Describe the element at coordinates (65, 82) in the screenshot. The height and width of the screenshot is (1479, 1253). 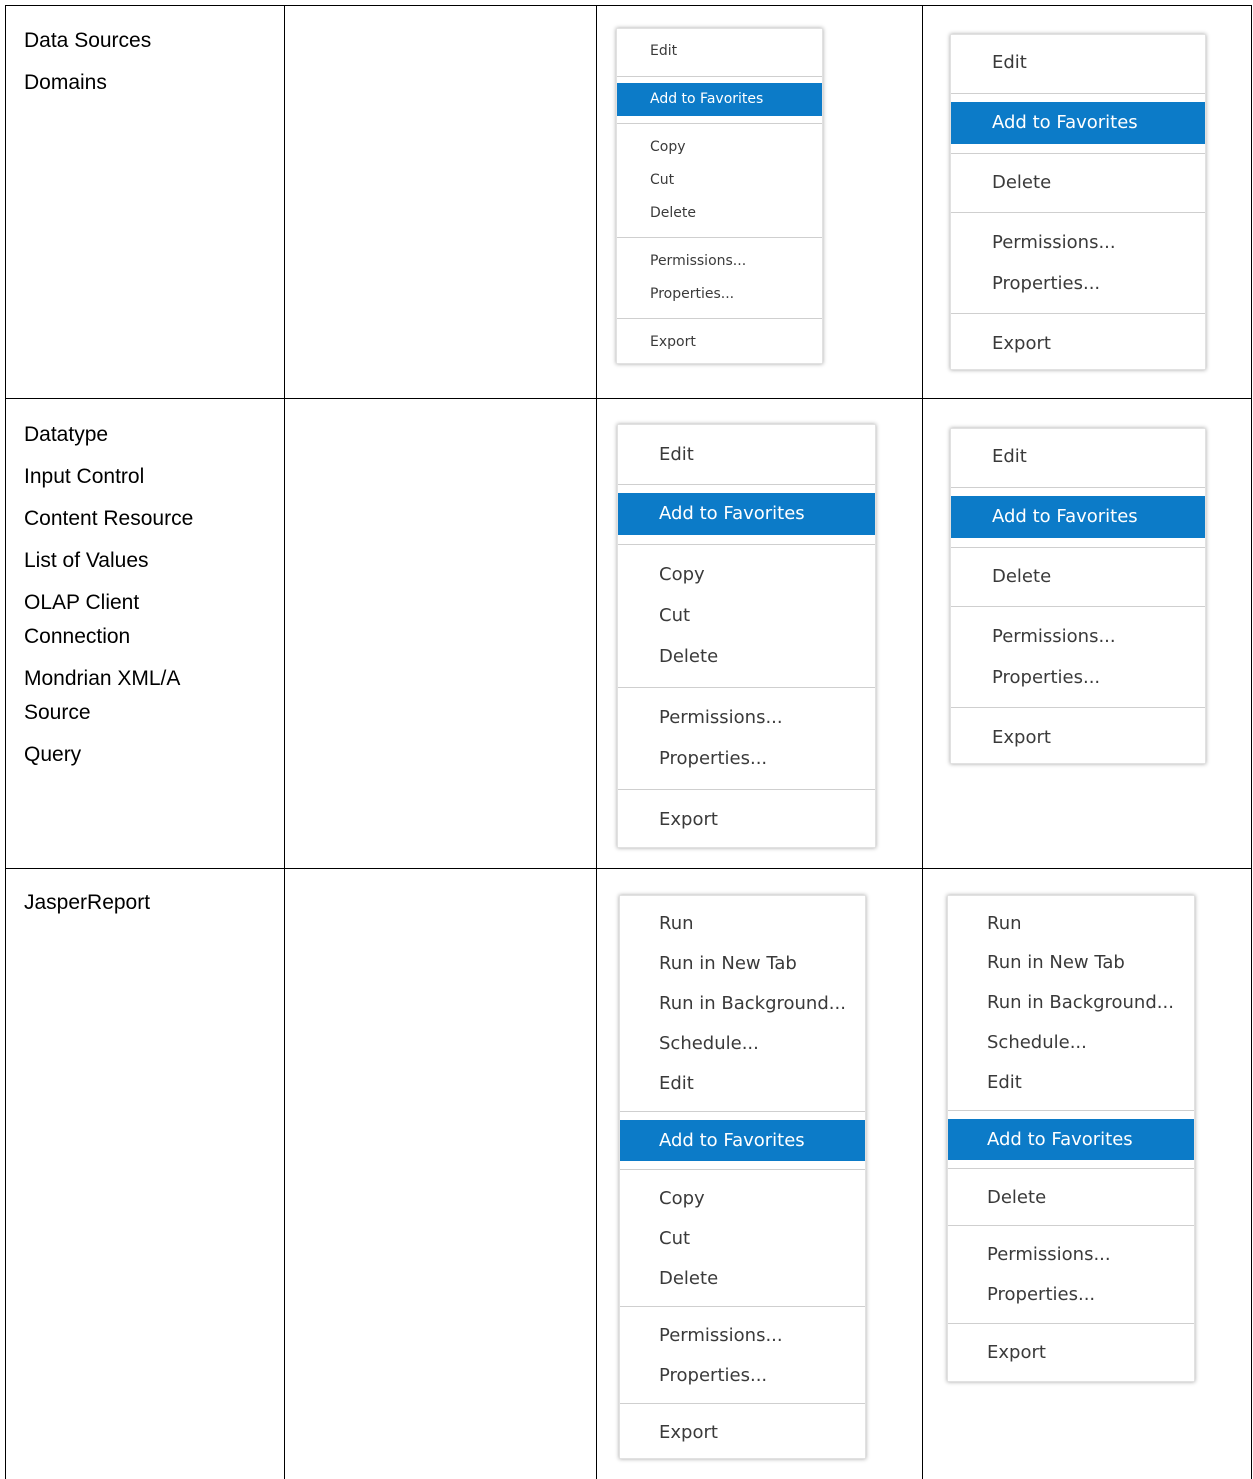
I see `resource-type: Domains` at that location.